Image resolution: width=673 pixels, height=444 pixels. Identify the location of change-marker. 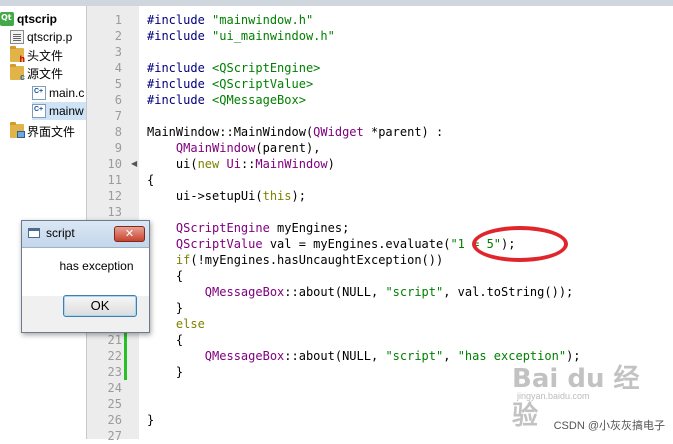
(125, 356).